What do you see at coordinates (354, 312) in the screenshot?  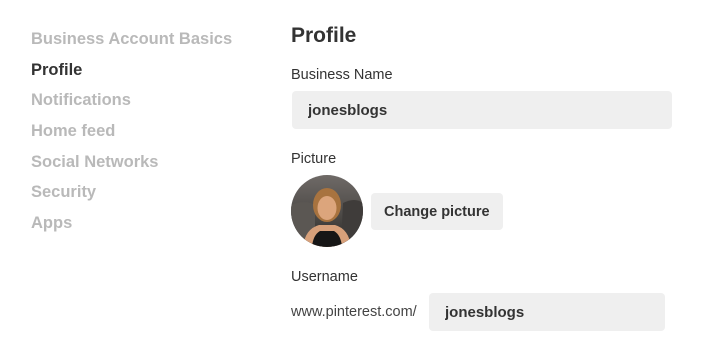 I see `username-url-prefix: www.pinterest.com/` at bounding box center [354, 312].